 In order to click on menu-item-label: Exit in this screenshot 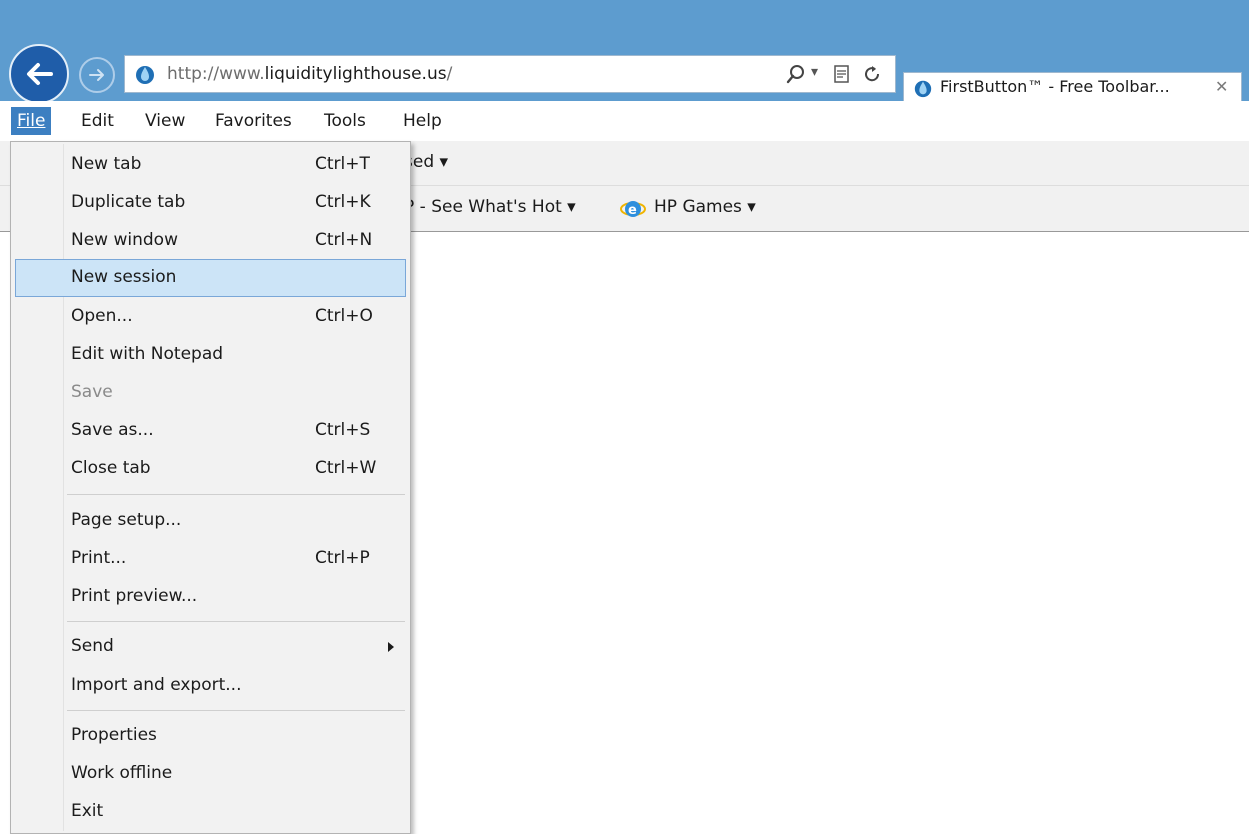, I will do `click(87, 811)`.